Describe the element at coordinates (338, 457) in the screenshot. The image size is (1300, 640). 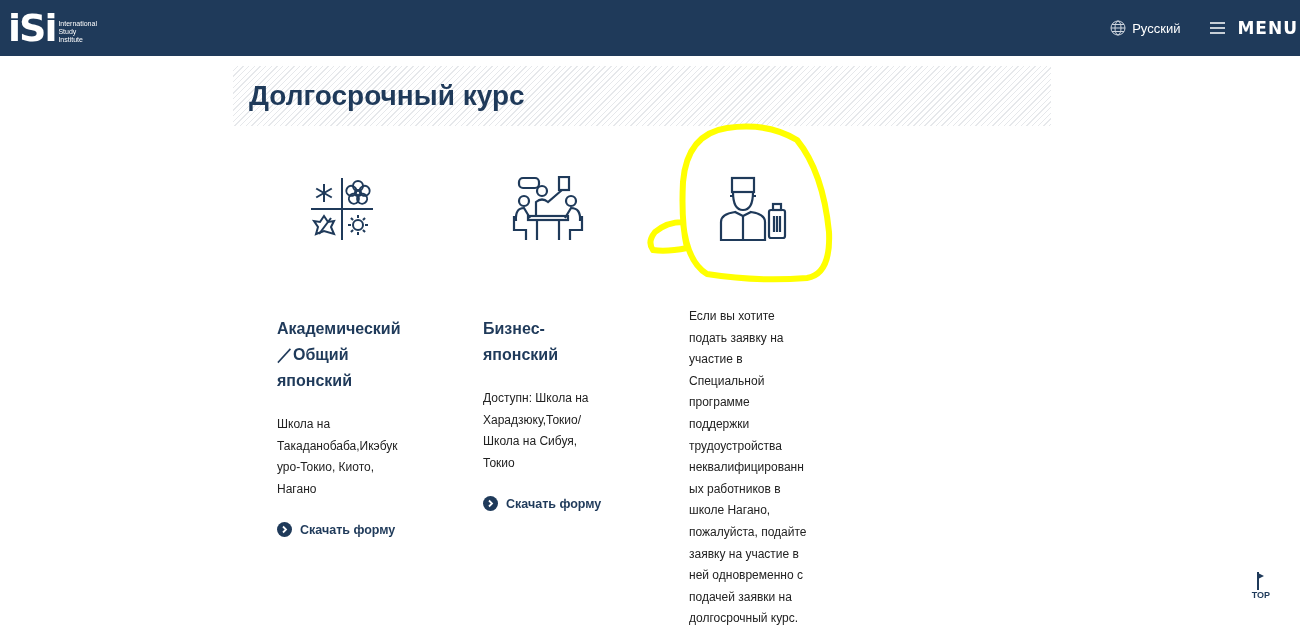
I see `course-description: Школа на Такаданобаба,Икэбук уро-Токио, Киото, Нагано` at that location.